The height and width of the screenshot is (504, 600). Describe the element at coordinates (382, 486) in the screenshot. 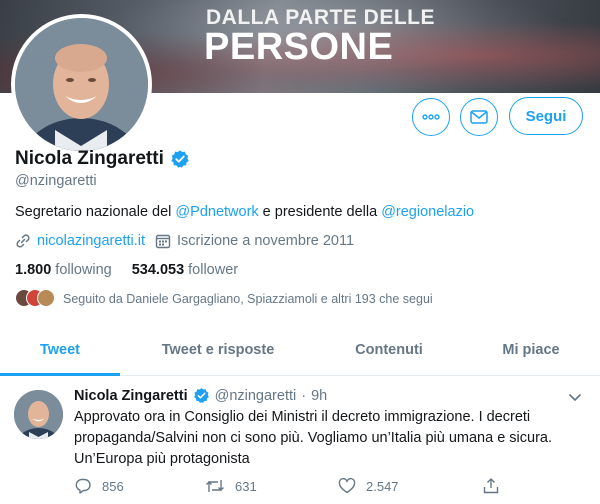

I see `like-count: 2.547` at that location.